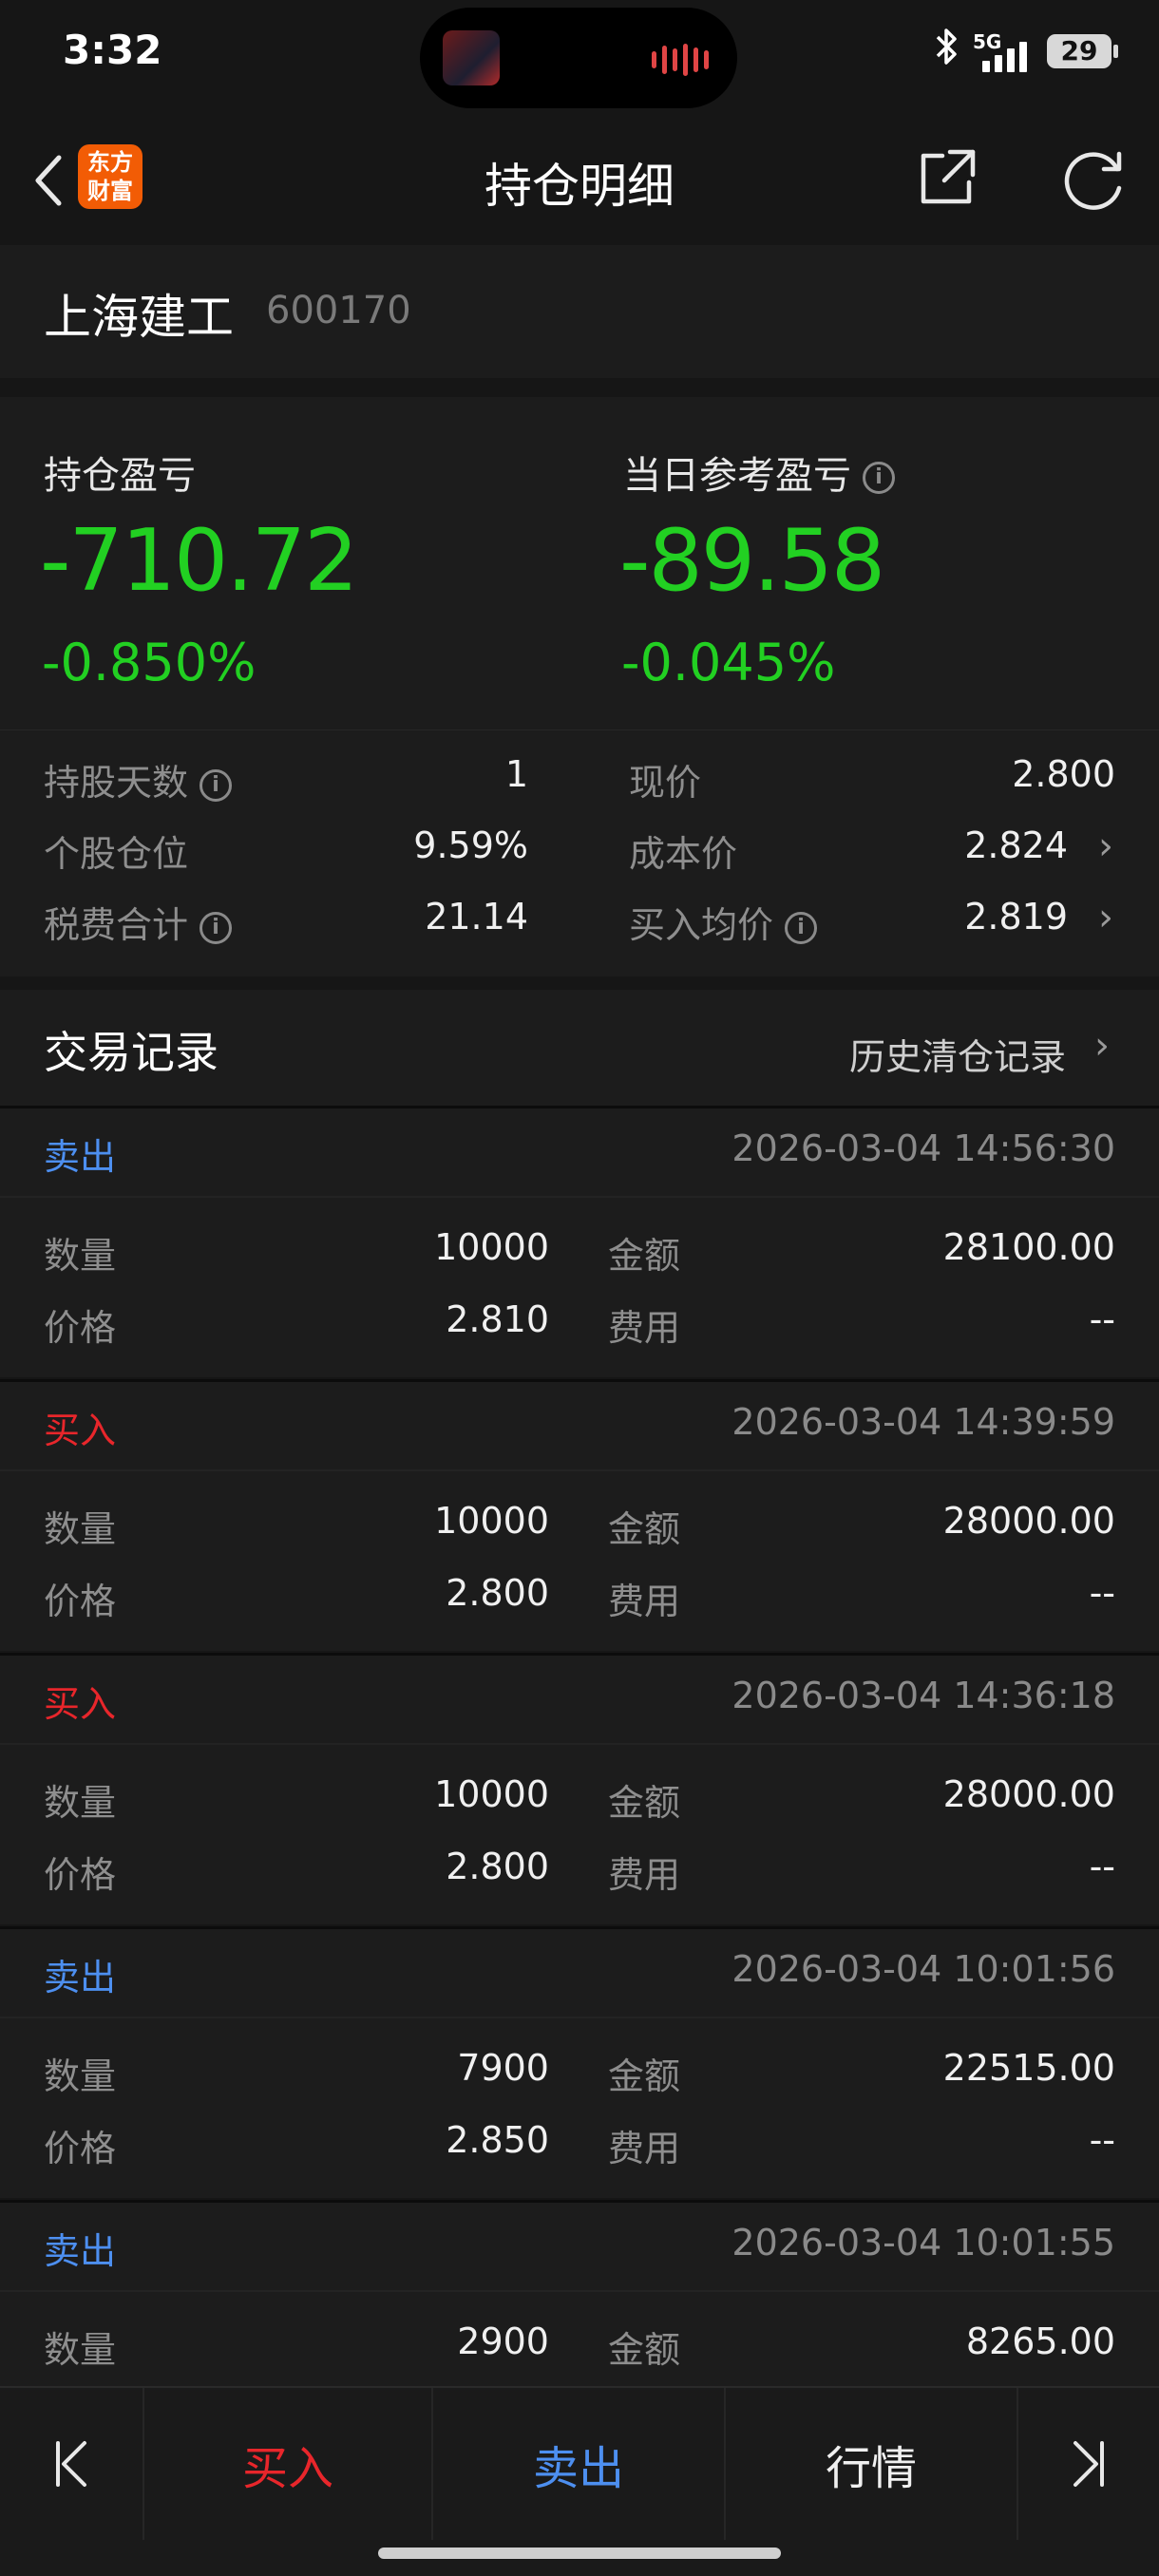 This screenshot has width=1159, height=2576. I want to click on audio-waveform-icon, so click(680, 60).